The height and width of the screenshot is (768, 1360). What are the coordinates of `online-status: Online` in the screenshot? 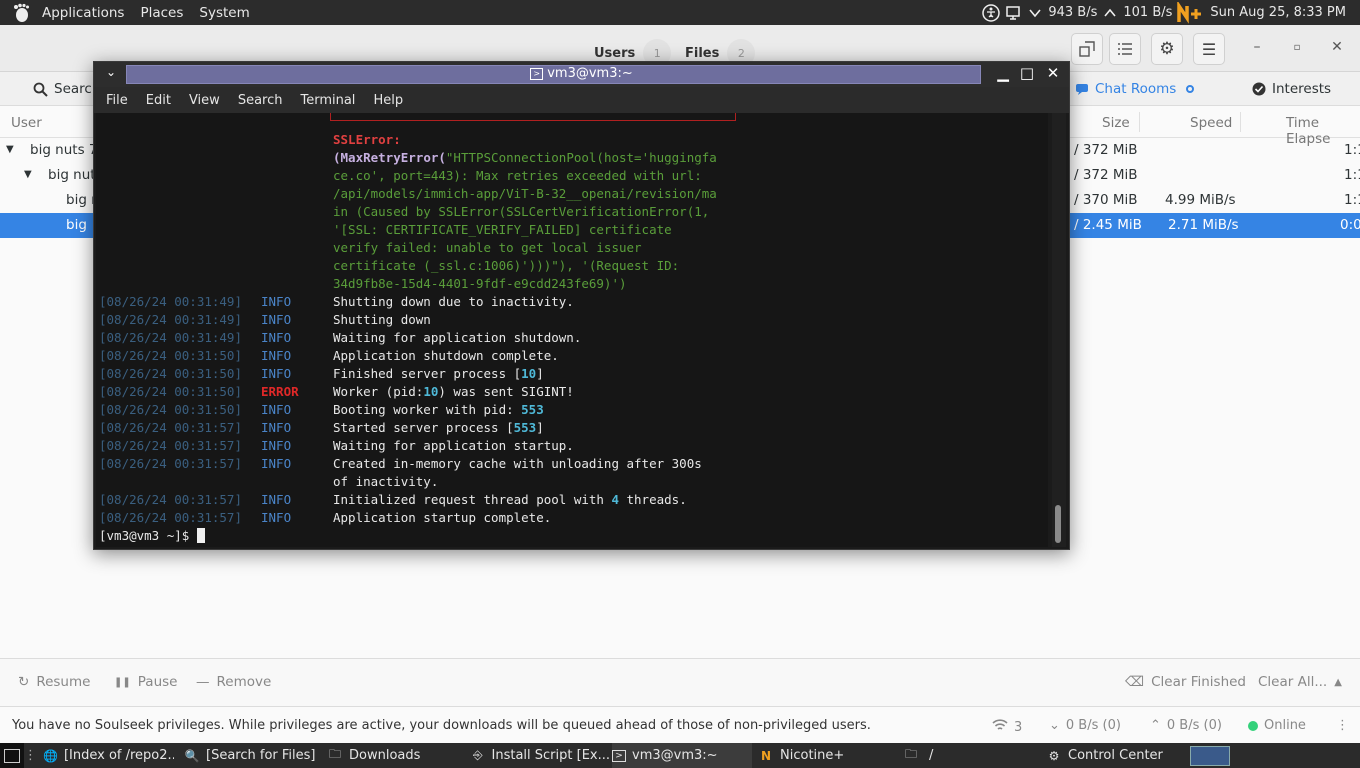 It's located at (1277, 725).